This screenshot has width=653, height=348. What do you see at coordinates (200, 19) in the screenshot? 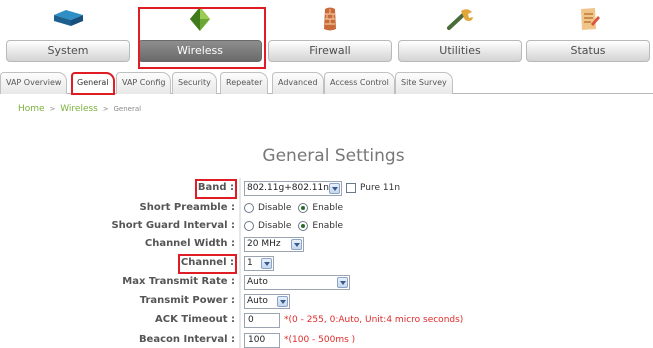
I see `antenna-icon` at bounding box center [200, 19].